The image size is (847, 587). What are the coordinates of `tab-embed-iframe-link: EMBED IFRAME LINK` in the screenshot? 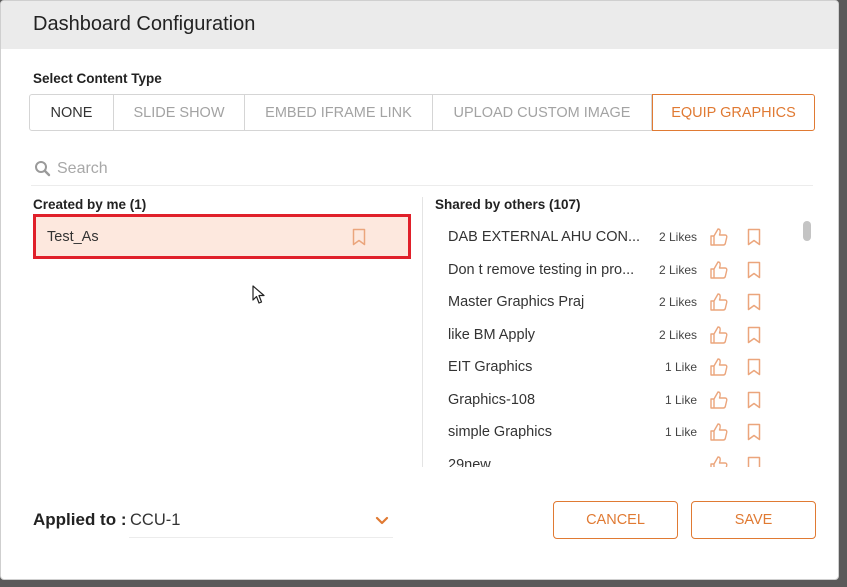 It's located at (339, 112).